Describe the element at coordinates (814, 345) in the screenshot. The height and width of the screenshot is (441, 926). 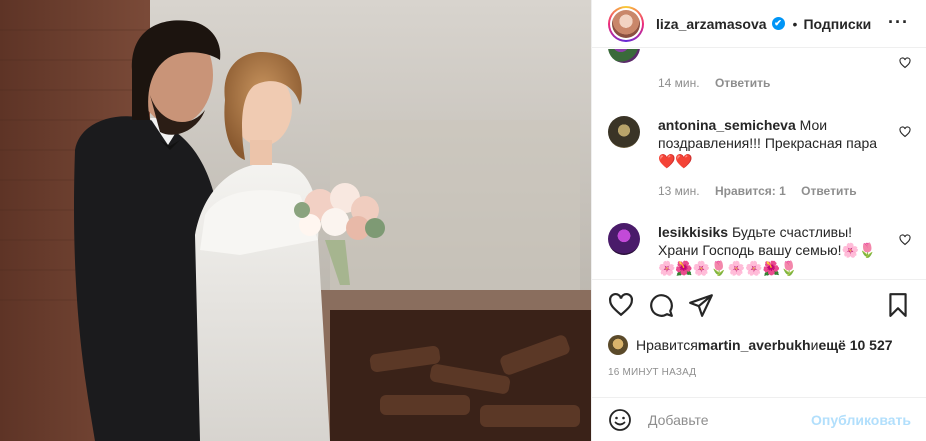
I see `likes-connector: и` at that location.